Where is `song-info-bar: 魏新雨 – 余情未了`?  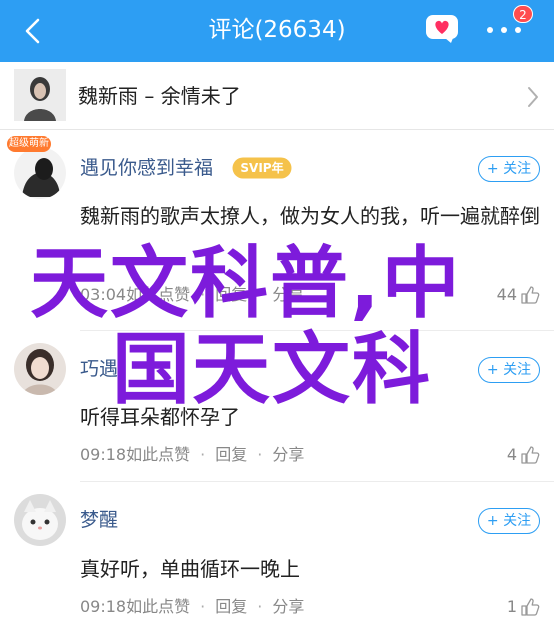
song-info-bar: 魏新雨 – 余情未了 is located at coordinates (277, 96).